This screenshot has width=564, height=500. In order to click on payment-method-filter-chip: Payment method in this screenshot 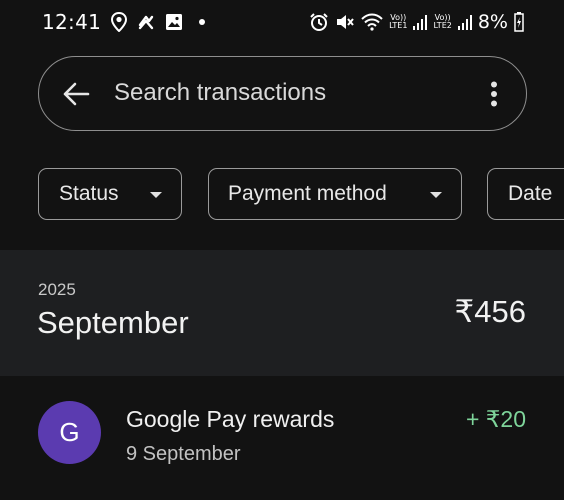, I will do `click(335, 194)`.